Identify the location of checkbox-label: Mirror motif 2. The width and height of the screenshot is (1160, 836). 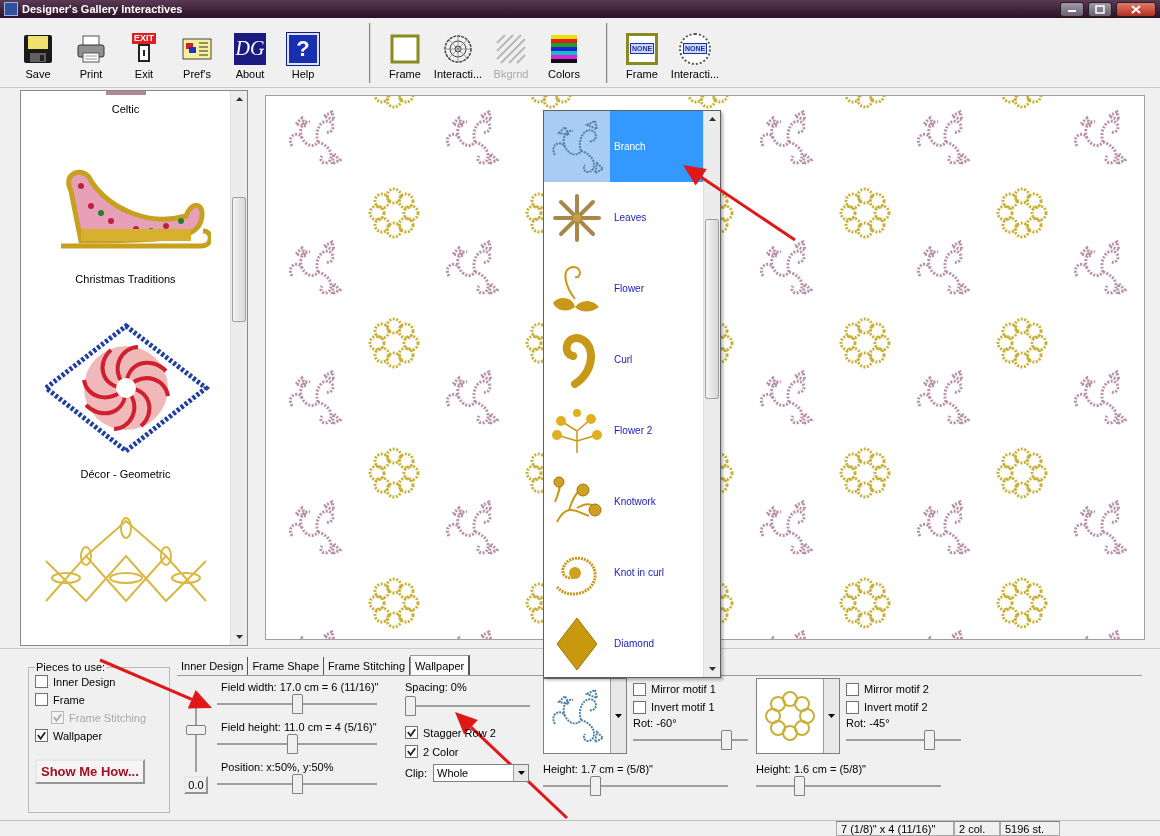
(896, 689).